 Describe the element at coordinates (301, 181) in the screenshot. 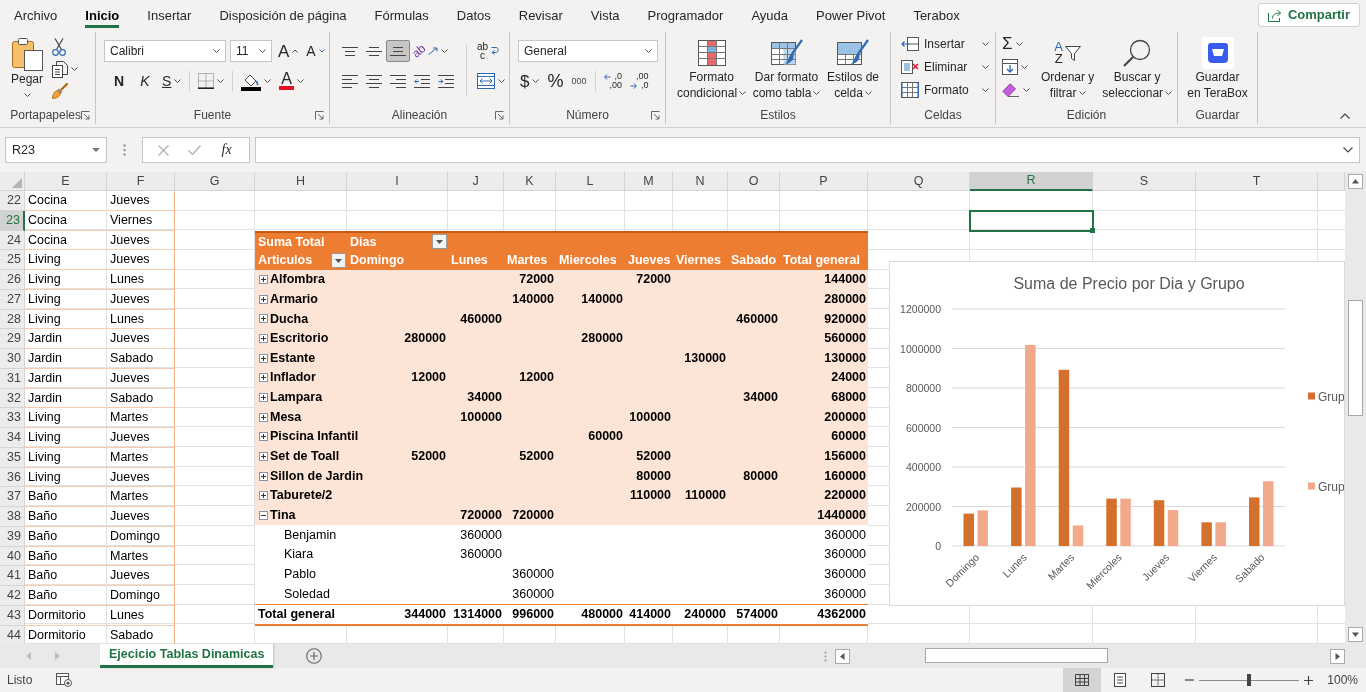

I see `column-header: H` at that location.